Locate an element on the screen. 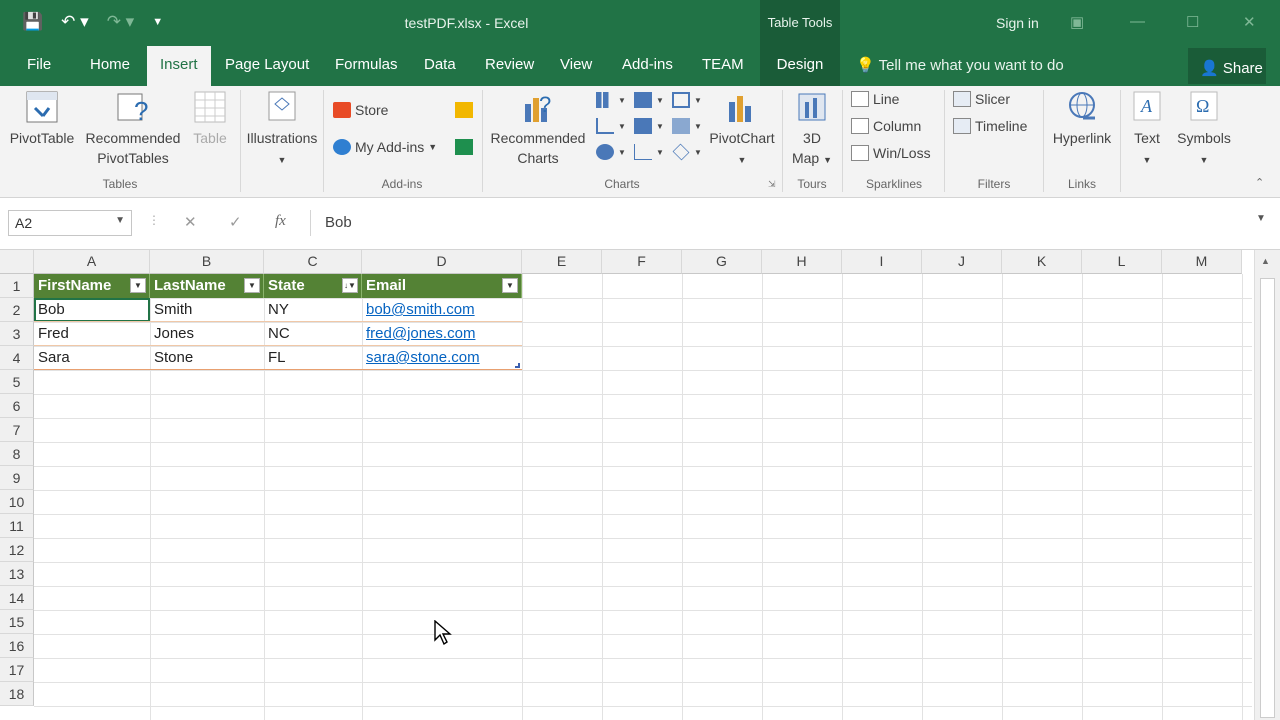  pivotchart-button: PivotChart ▼ is located at coordinates (742, 130).